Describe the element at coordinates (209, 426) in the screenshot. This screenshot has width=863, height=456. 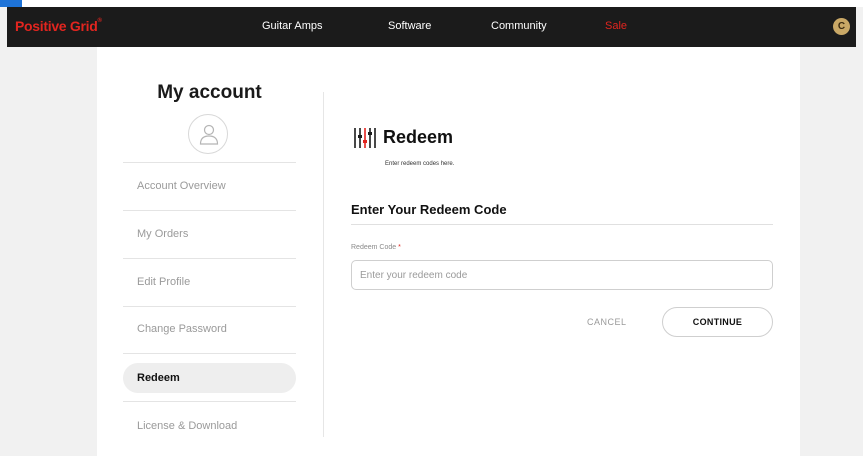
I see `sidebar-item-license-download: License & Download` at that location.